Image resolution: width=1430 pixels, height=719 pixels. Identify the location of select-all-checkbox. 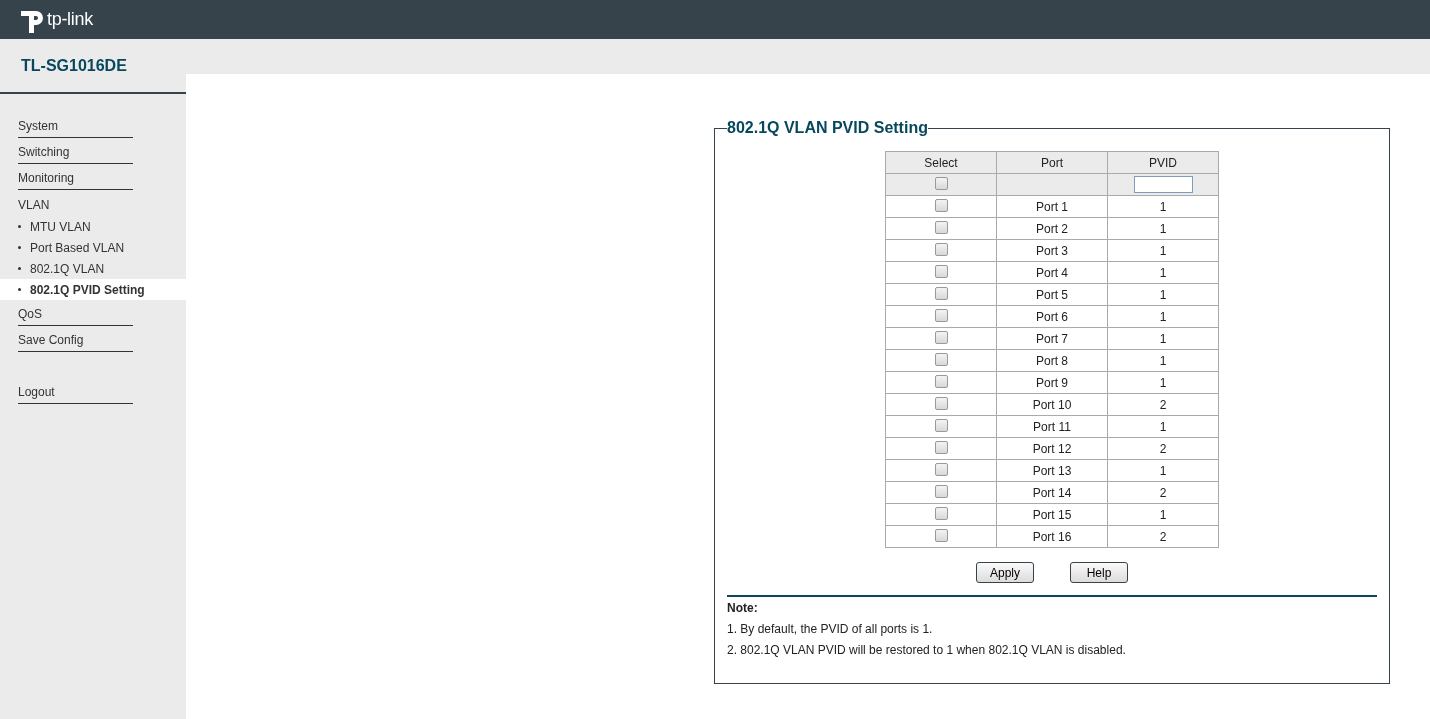
(941, 183).